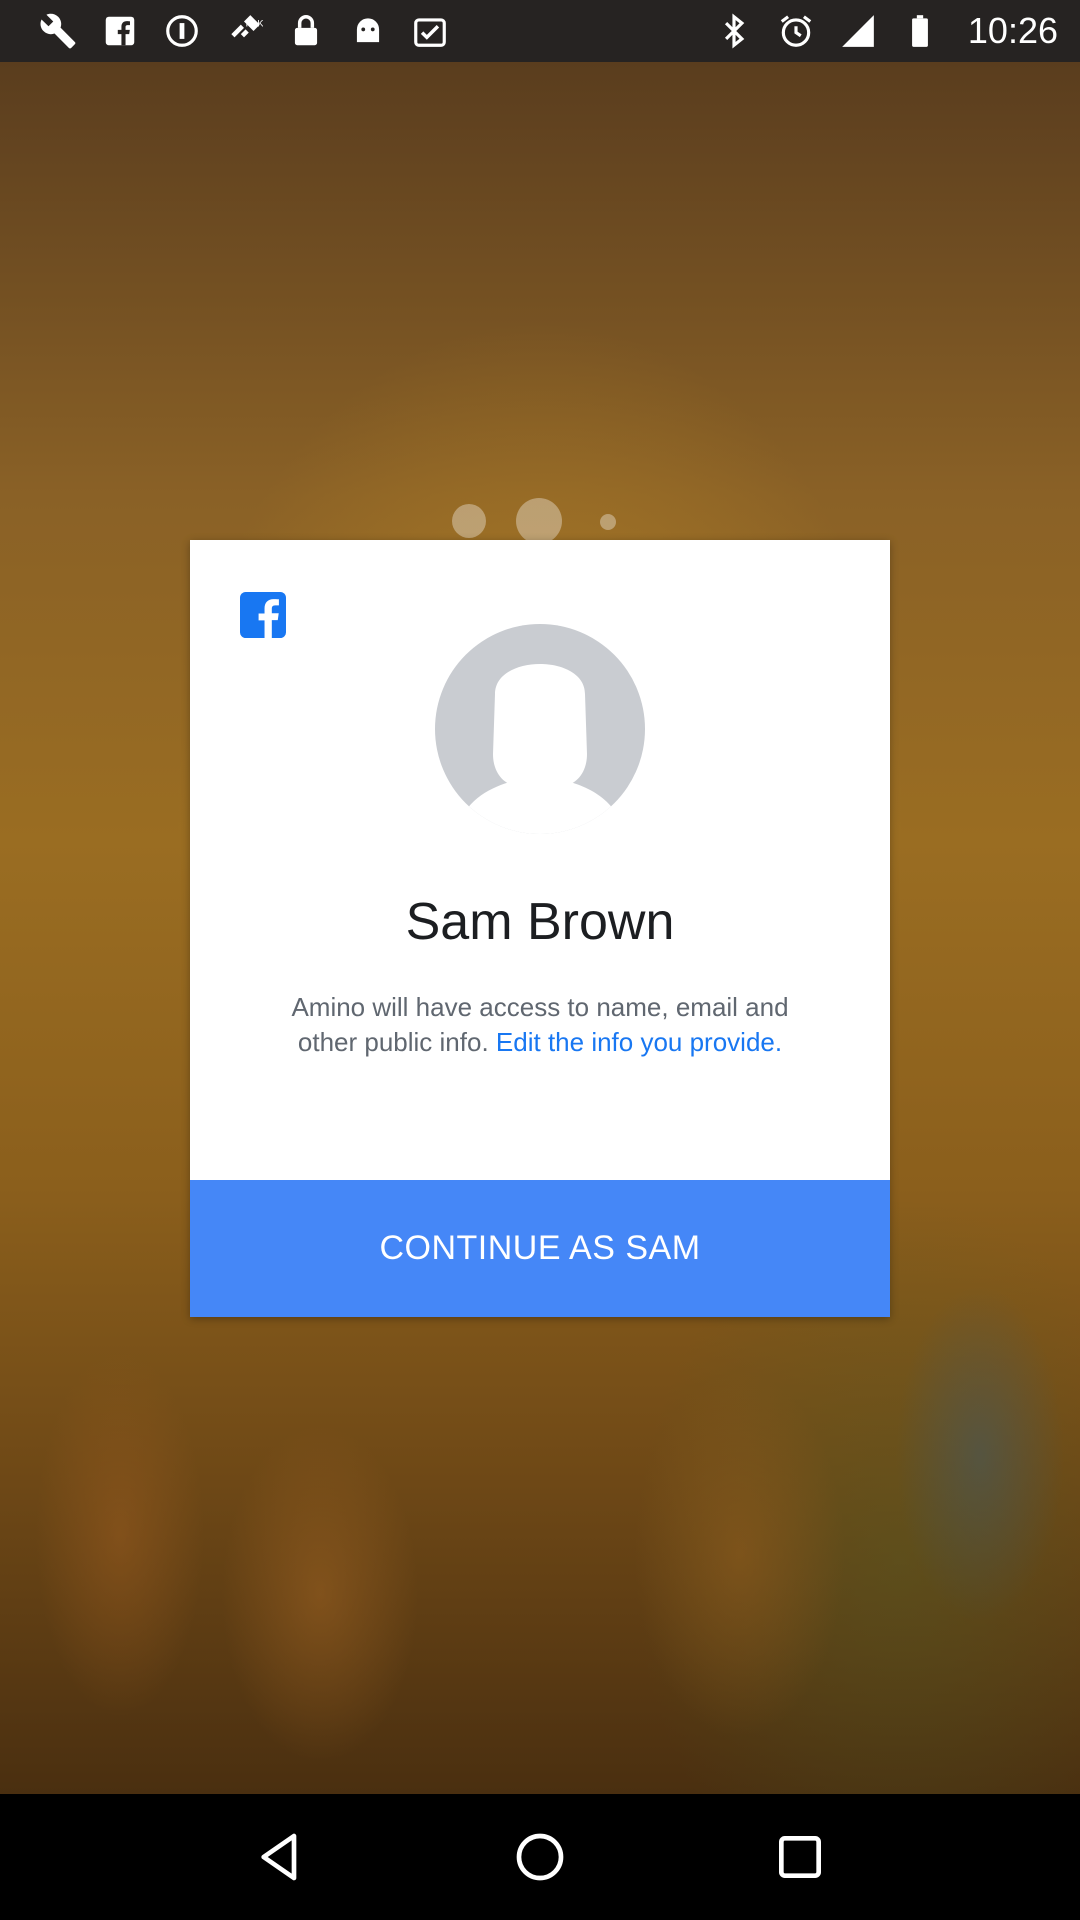 The width and height of the screenshot is (1080, 1920). Describe the element at coordinates (920, 31) in the screenshot. I see `battery-icon` at that location.